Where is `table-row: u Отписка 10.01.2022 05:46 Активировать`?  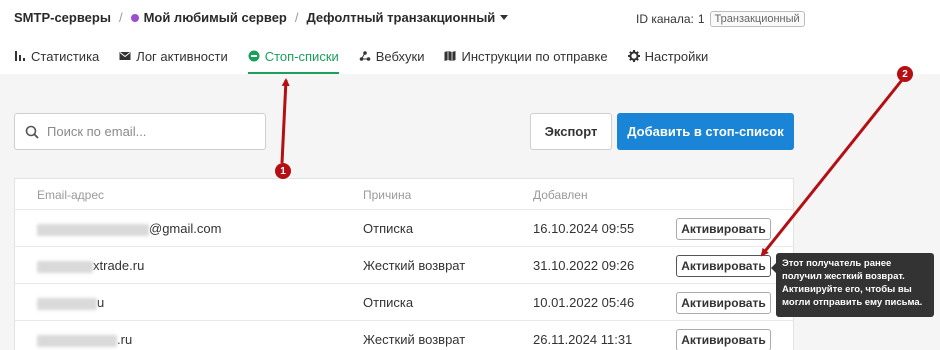 table-row: u Отписка 10.01.2022 05:46 Активировать is located at coordinates (404, 302).